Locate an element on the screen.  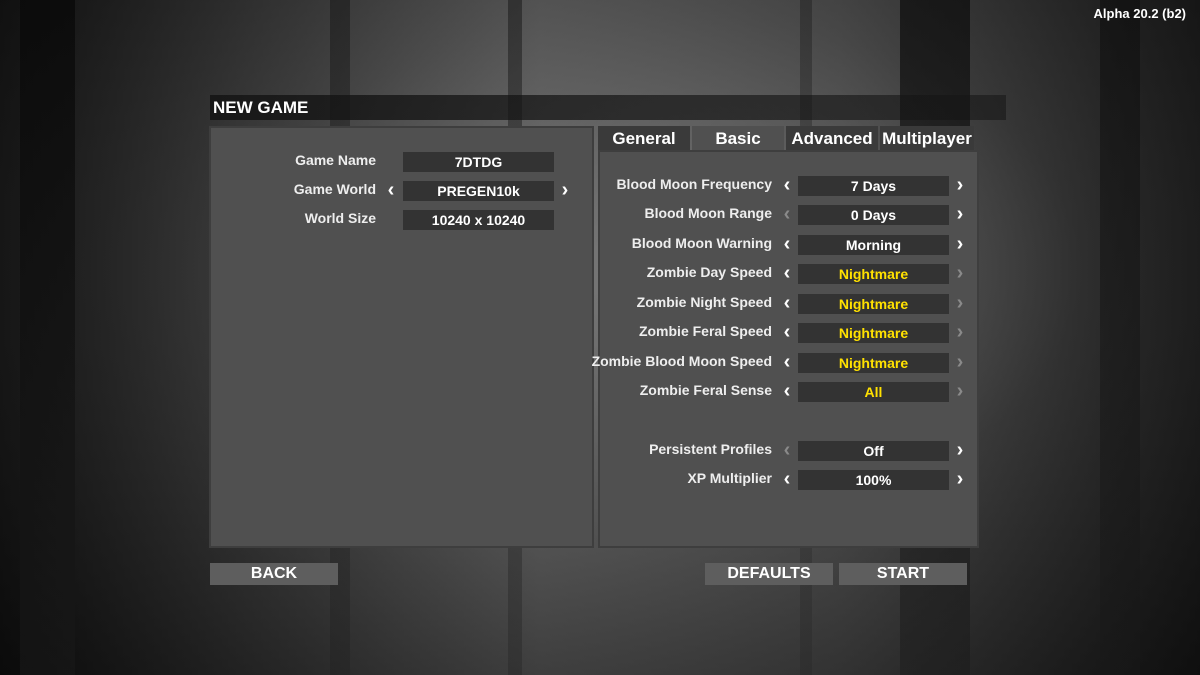
setting-label: Persistent Profiles is located at coordinates (710, 449).